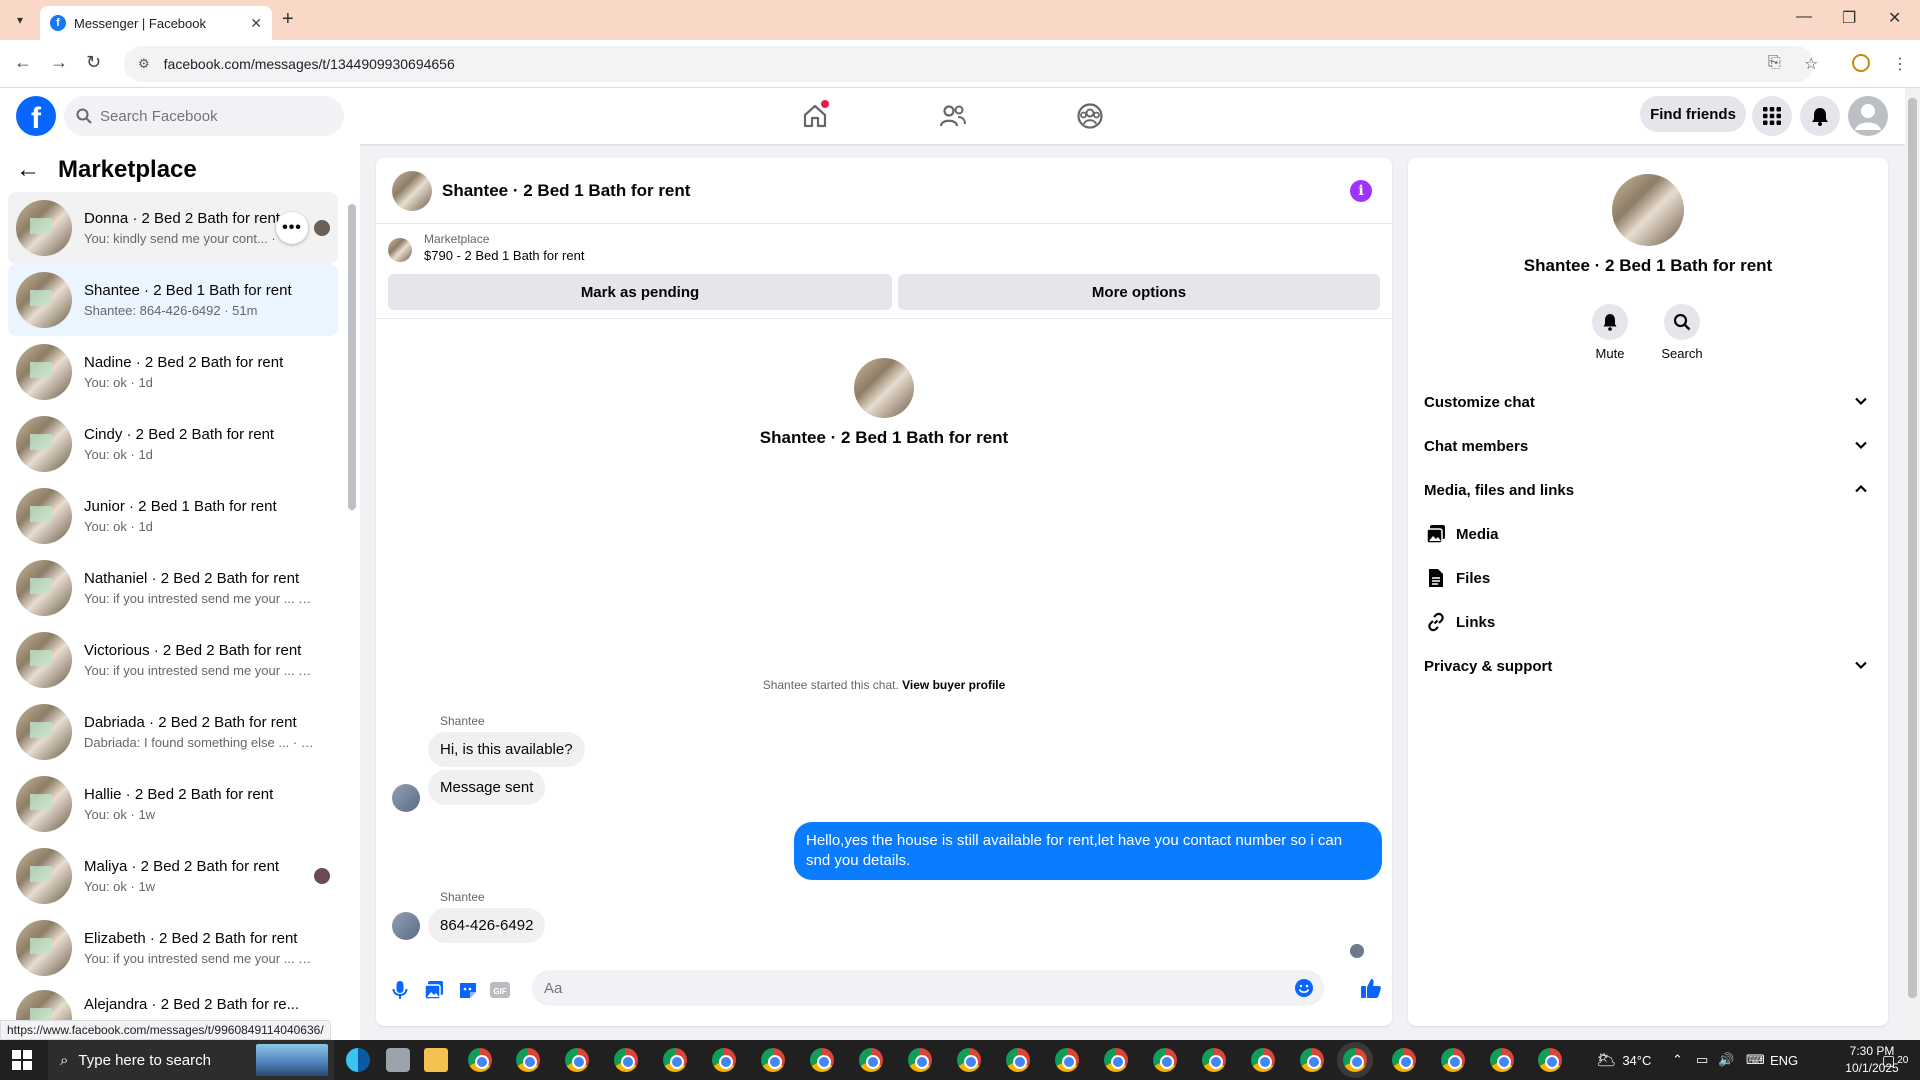 This screenshot has width=1920, height=1080. Describe the element at coordinates (1648, 402) in the screenshot. I see `customize-chat-row: Customize chat` at that location.